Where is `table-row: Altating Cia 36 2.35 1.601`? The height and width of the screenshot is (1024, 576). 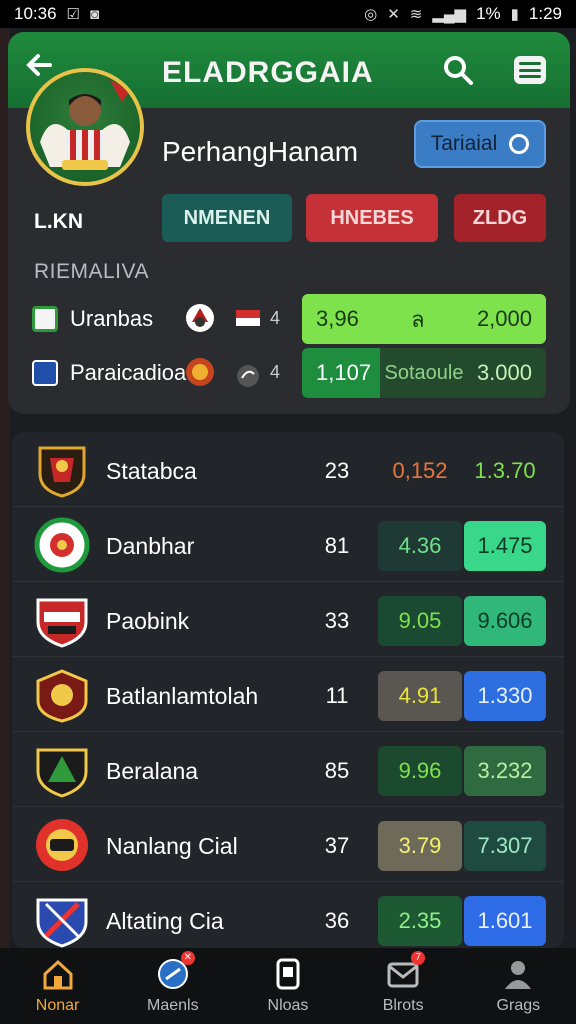
table-row: Altating Cia 36 2.35 1.601 is located at coordinates (288, 915).